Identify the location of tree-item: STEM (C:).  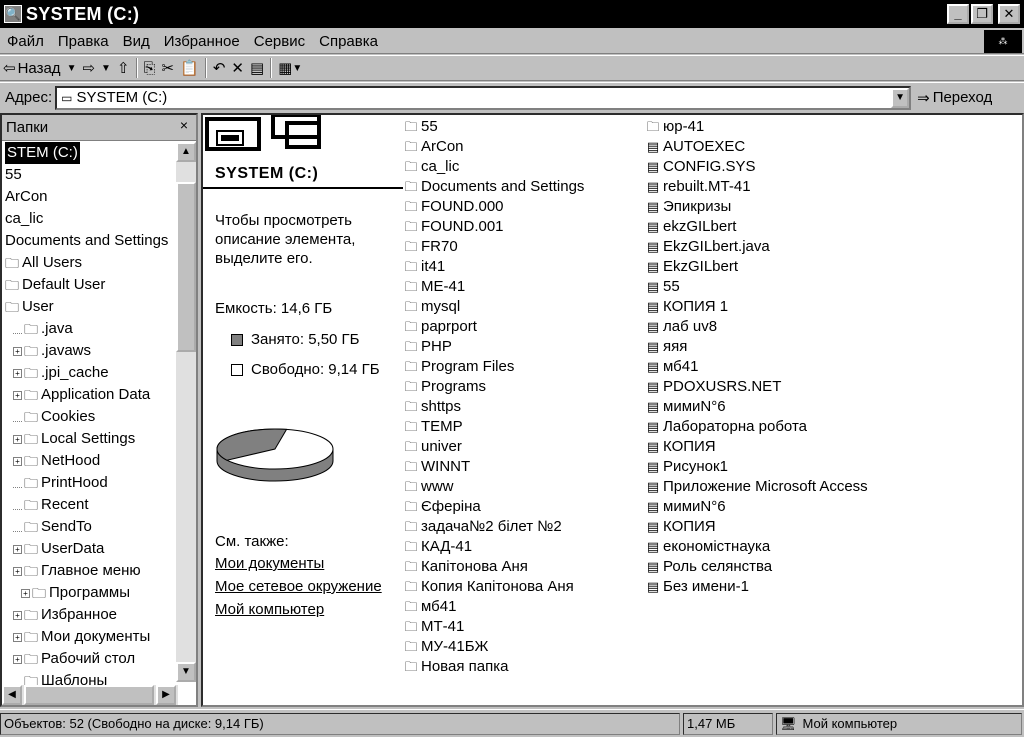
(89, 153).